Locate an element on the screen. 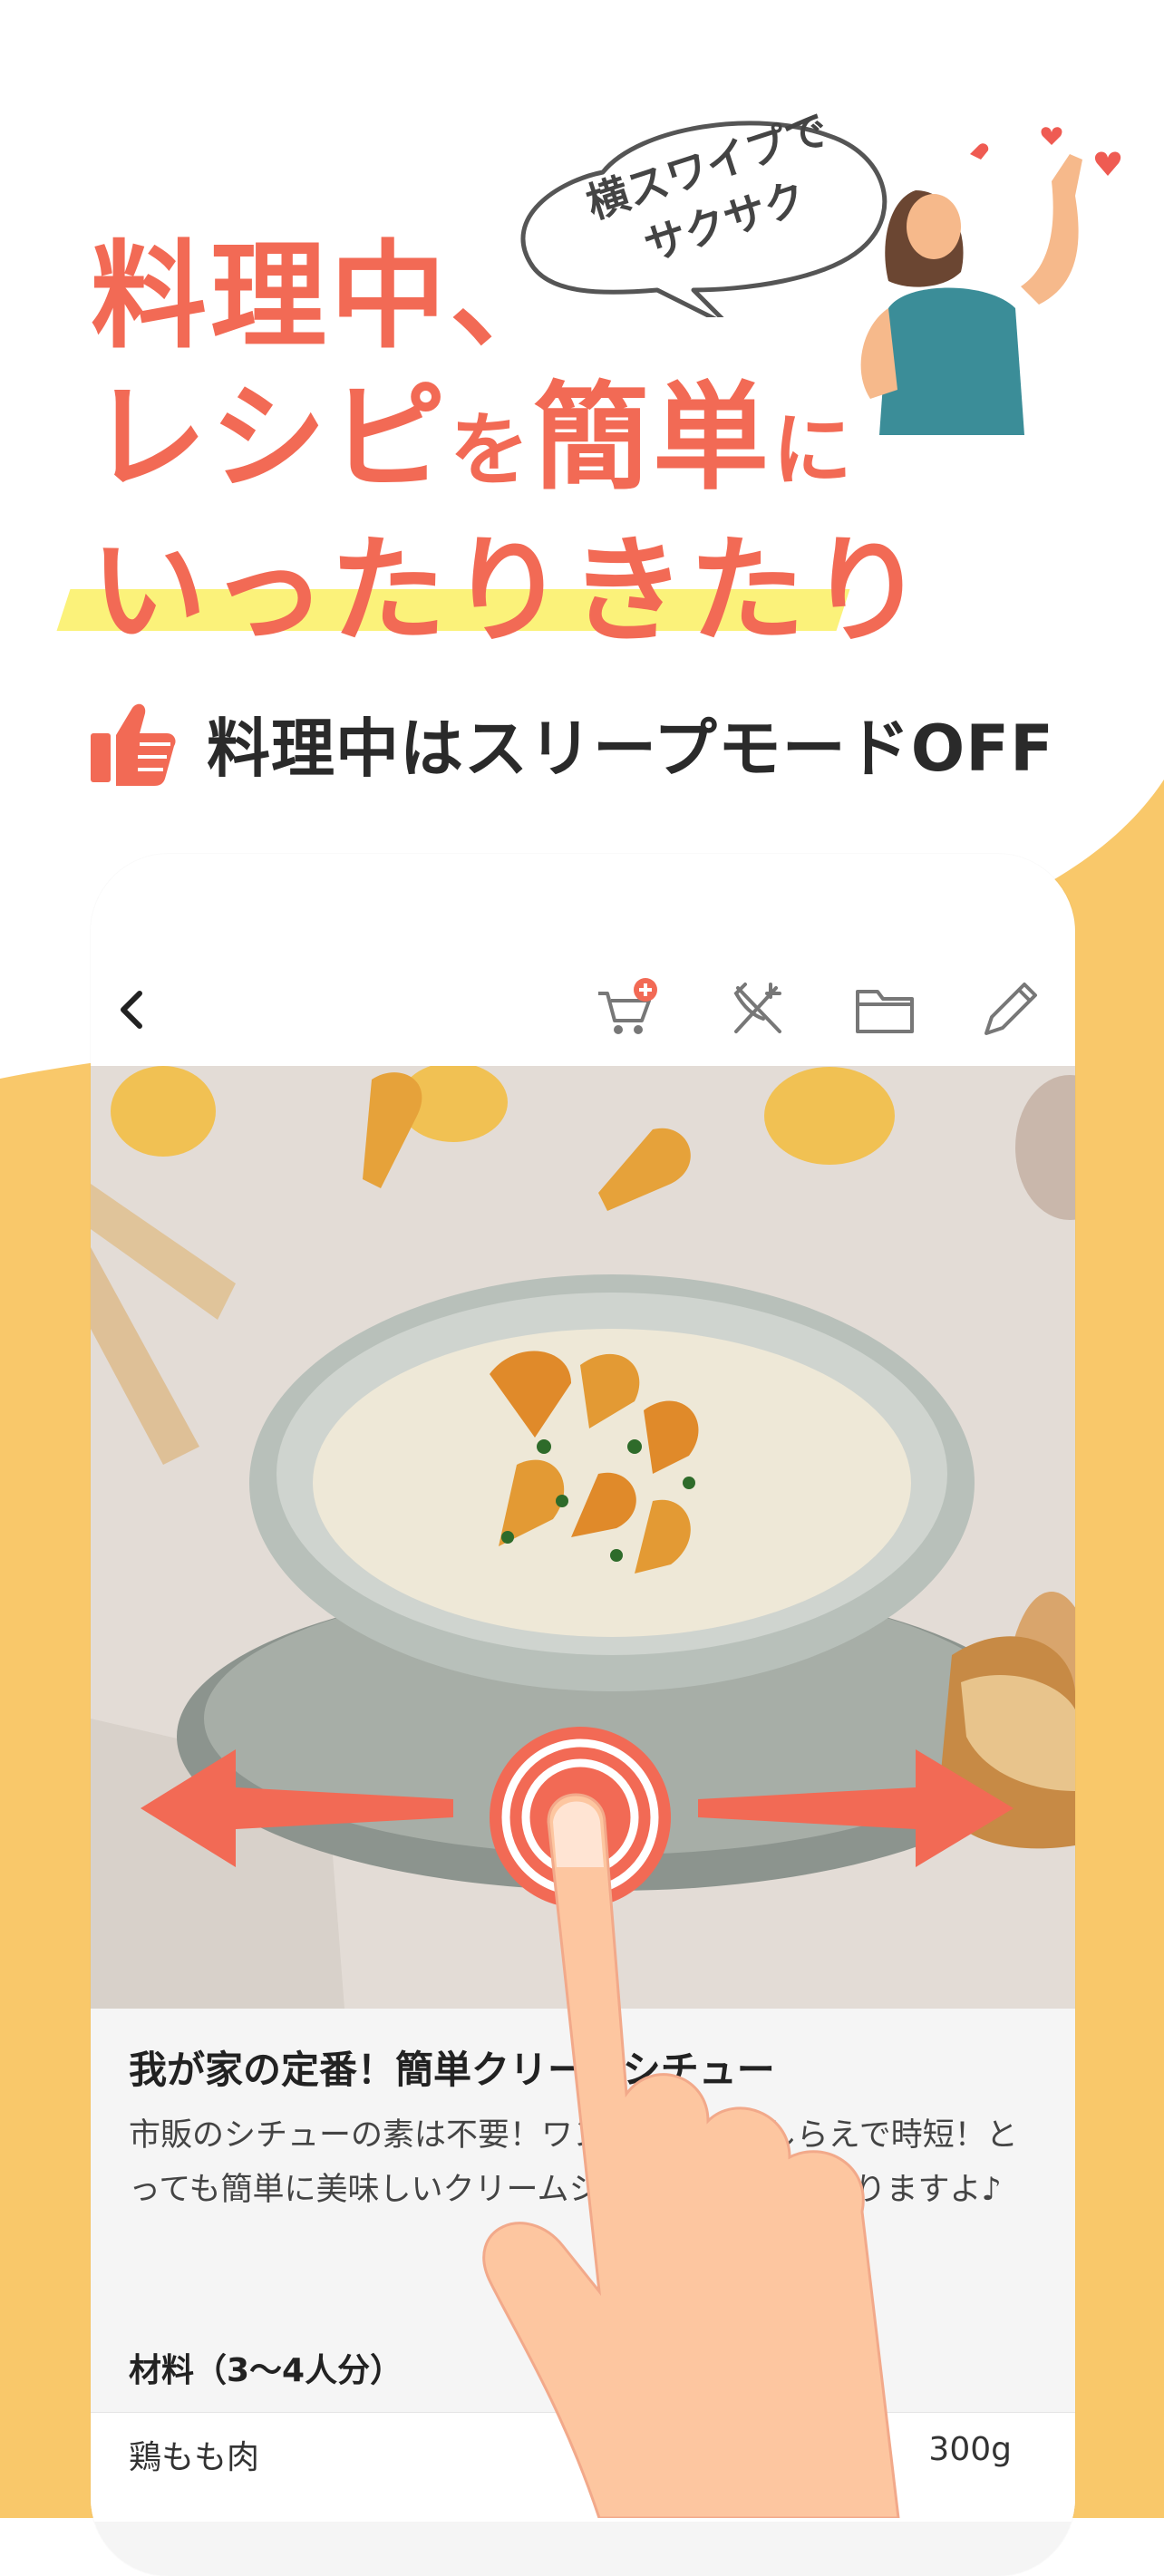 The width and height of the screenshot is (1164, 2576). ingredient-quantity: 300g is located at coordinates (970, 2449).